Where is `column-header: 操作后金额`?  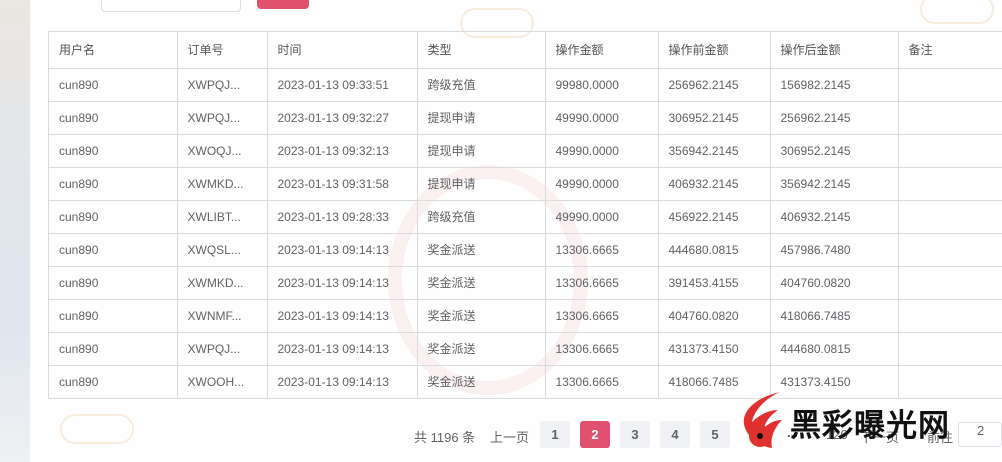
column-header: 操作后金额 is located at coordinates (834, 50).